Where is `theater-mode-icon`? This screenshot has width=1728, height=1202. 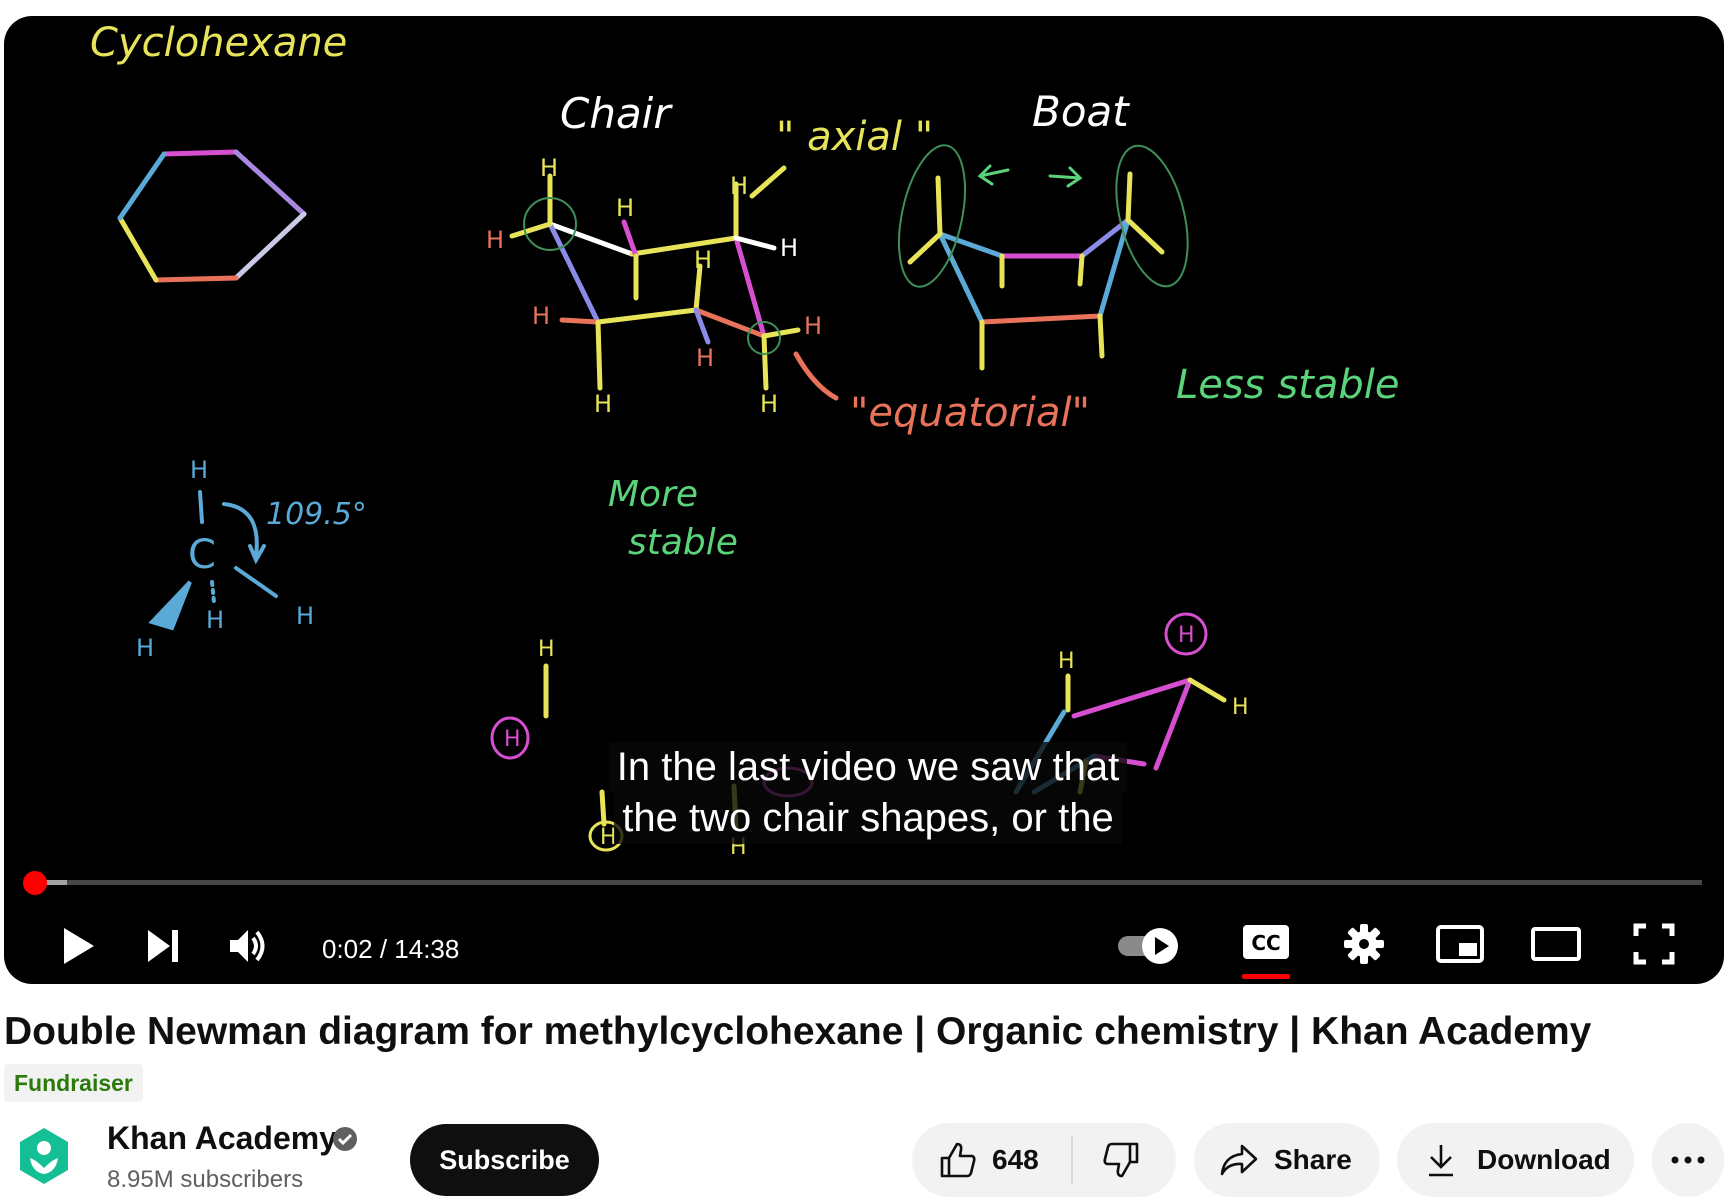
theater-mode-icon is located at coordinates (1556, 944).